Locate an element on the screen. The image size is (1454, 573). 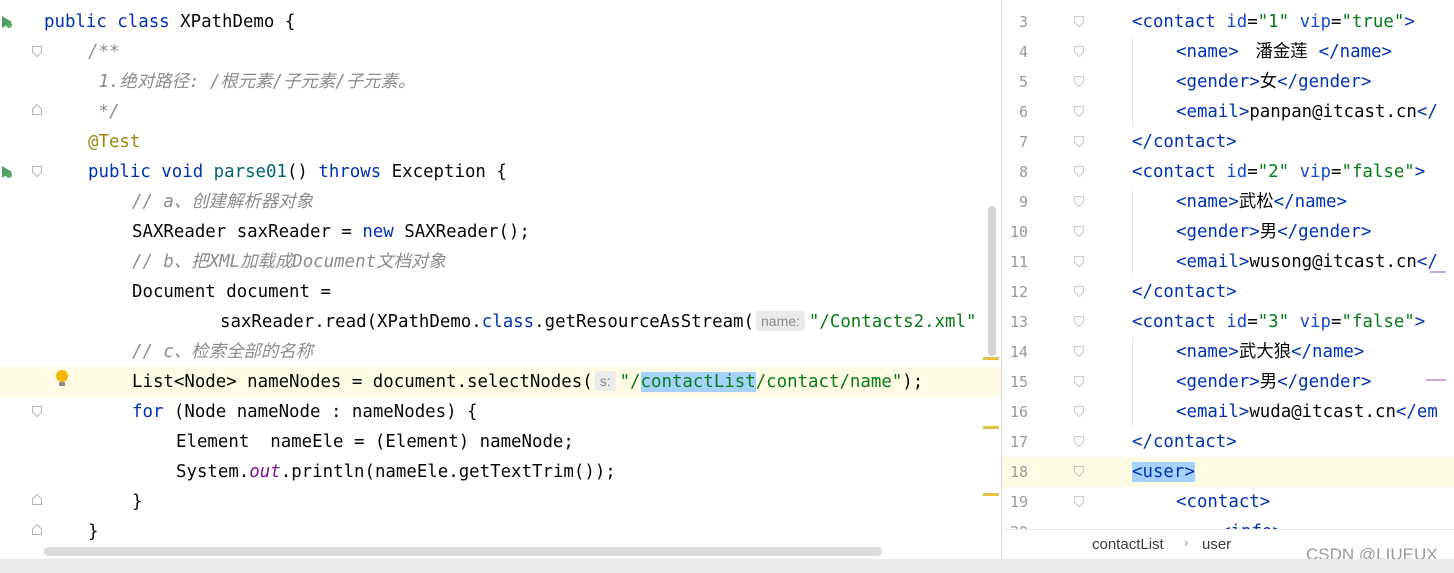
vertical-scrollbar is located at coordinates (992, 281).